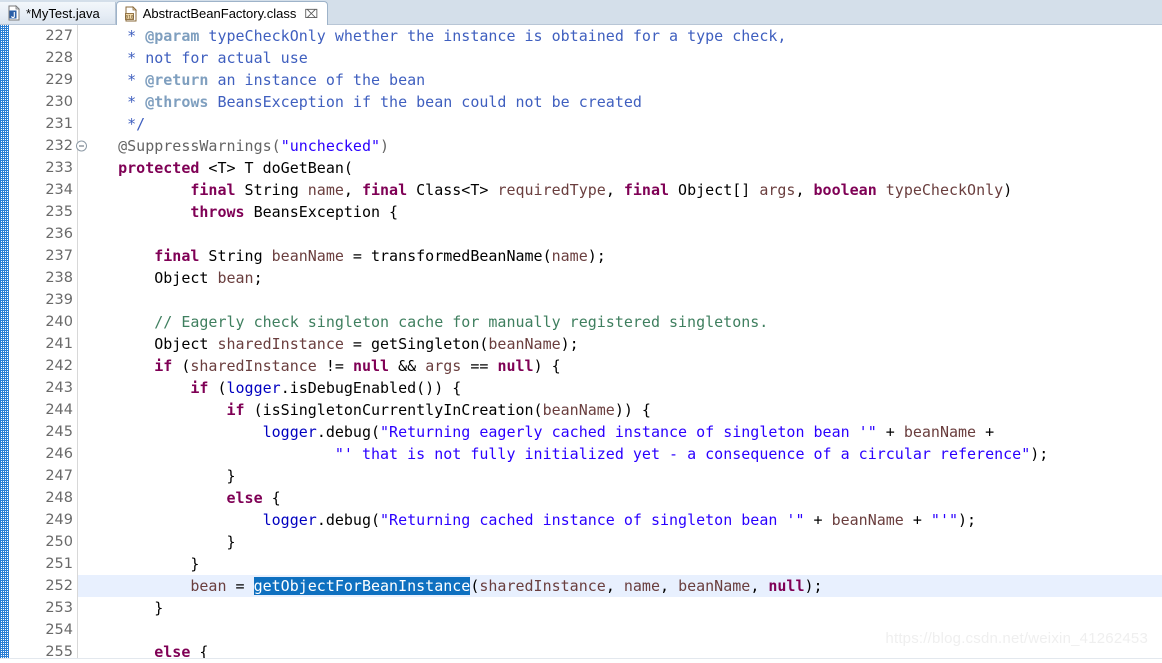  What do you see at coordinates (622, 168) in the screenshot?
I see `code-line: protected <T> T doGetBean(` at bounding box center [622, 168].